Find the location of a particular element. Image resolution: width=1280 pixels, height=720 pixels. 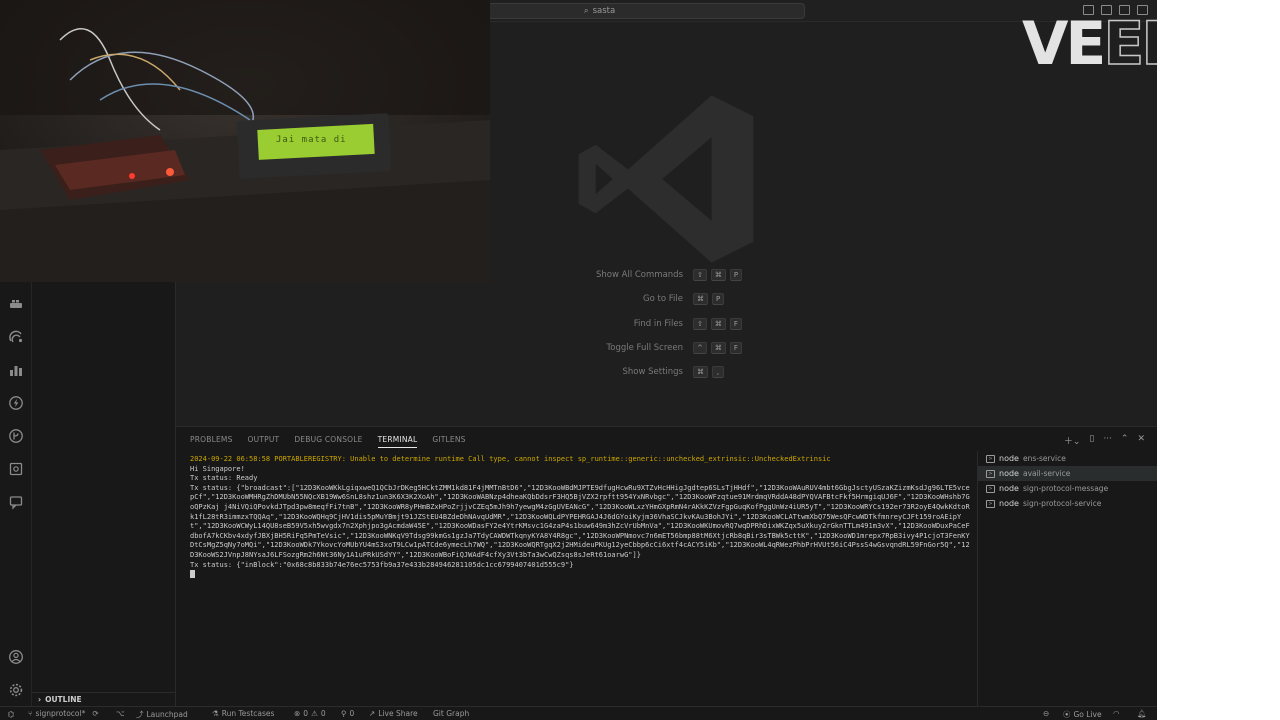

tab-output: OUTPUT is located at coordinates (264, 441).